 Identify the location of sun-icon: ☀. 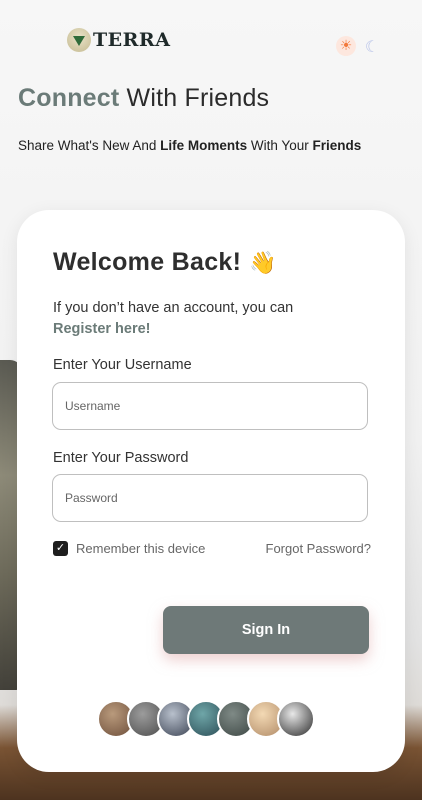
(346, 46).